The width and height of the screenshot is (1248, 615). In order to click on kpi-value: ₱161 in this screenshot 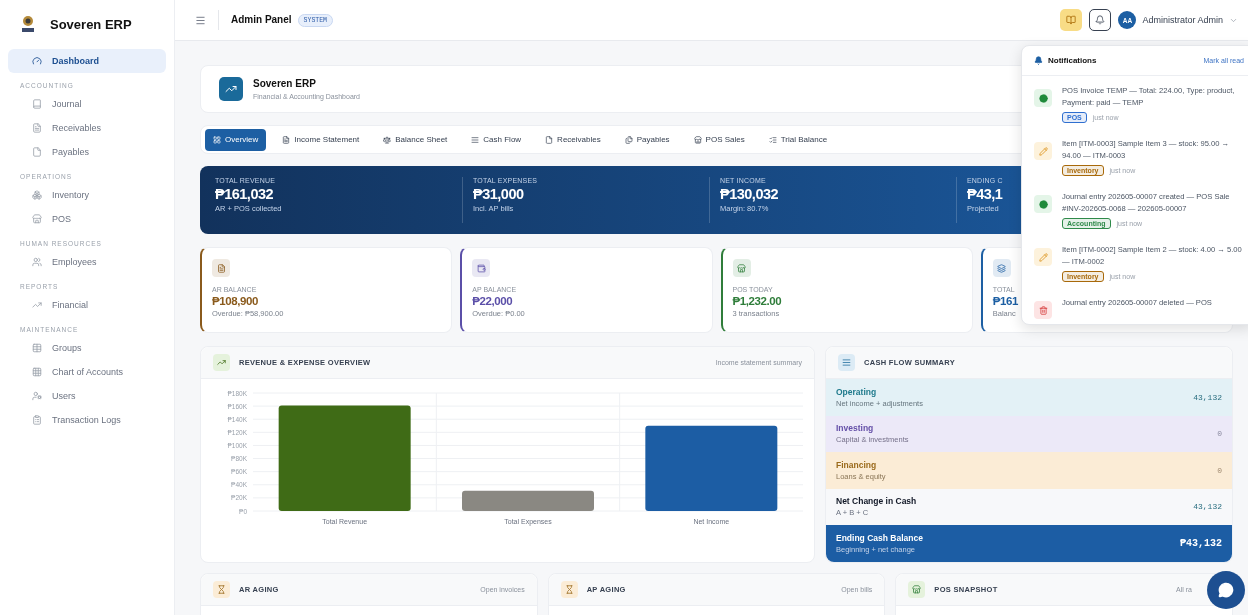, I will do `click(1005, 301)`.